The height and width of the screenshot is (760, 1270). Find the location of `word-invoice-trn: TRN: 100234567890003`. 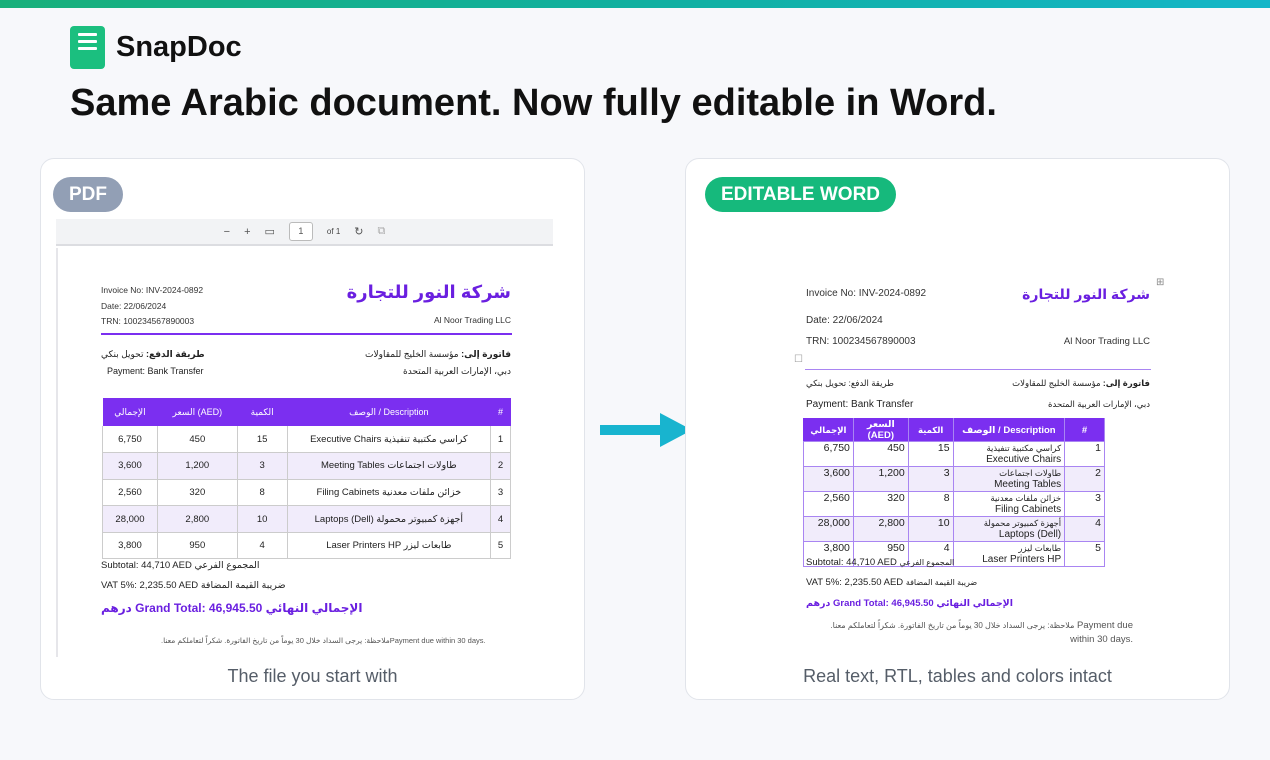

word-invoice-trn: TRN: 100234567890003 is located at coordinates (861, 341).